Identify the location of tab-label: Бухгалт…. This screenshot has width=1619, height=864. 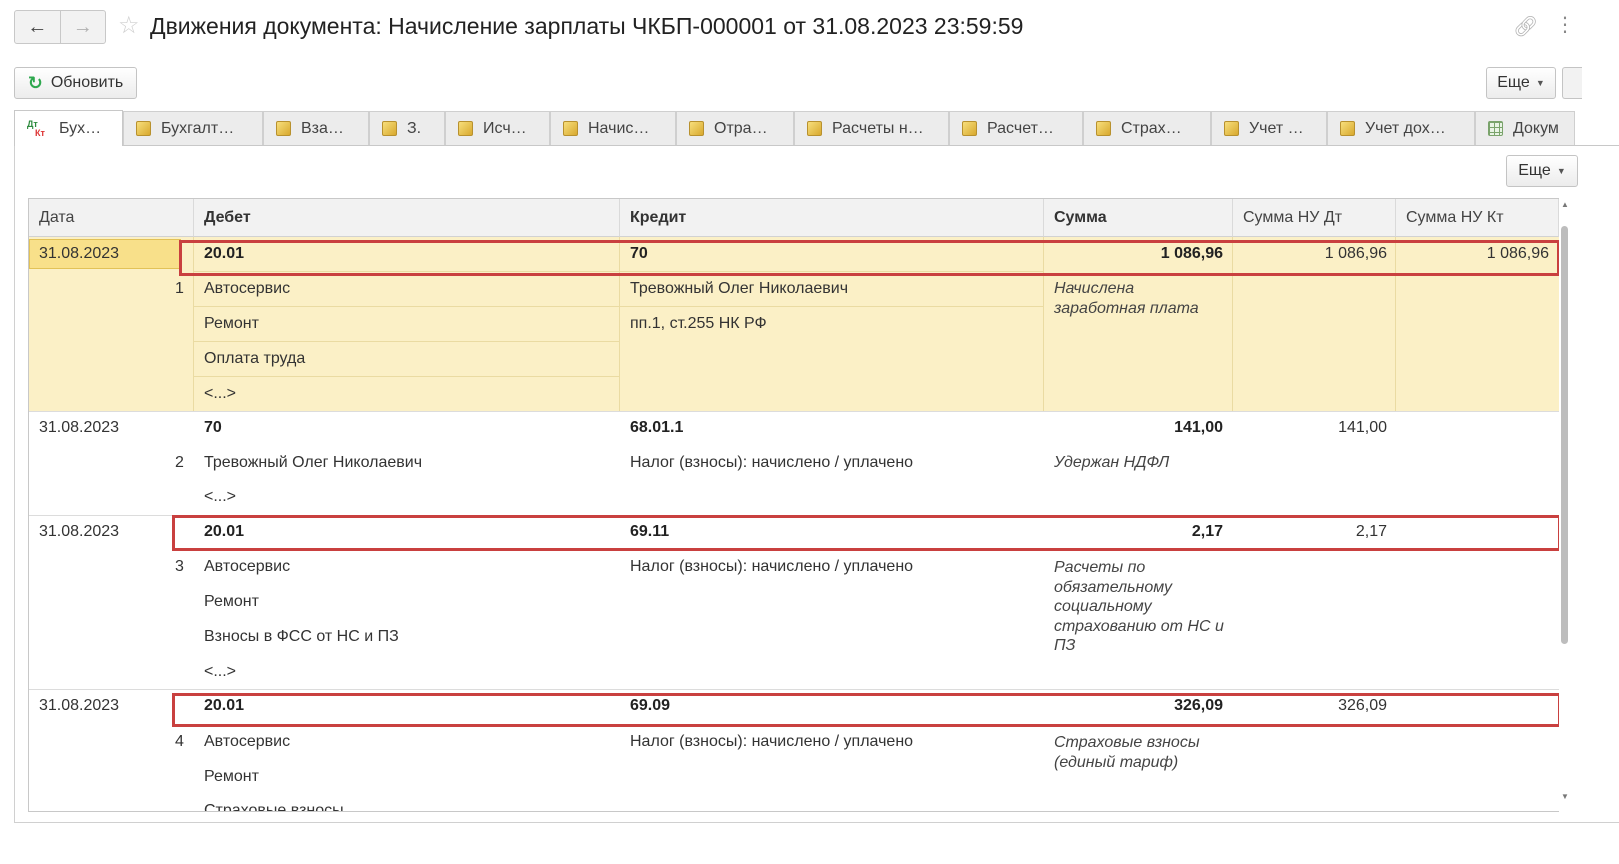
(198, 128).